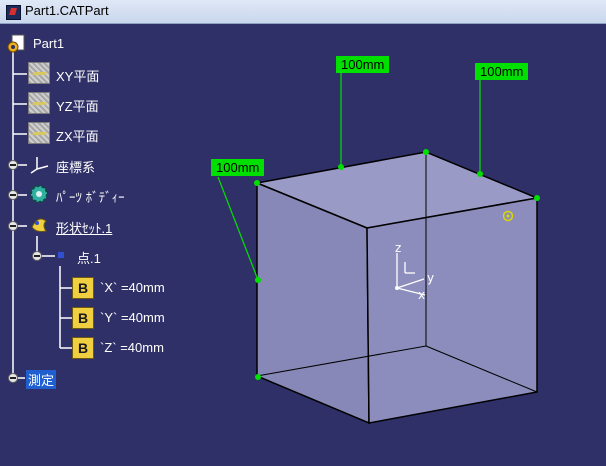  Describe the element at coordinates (132, 347) in the screenshot. I see `tree-item-param-z: `Z` =40mm` at that location.